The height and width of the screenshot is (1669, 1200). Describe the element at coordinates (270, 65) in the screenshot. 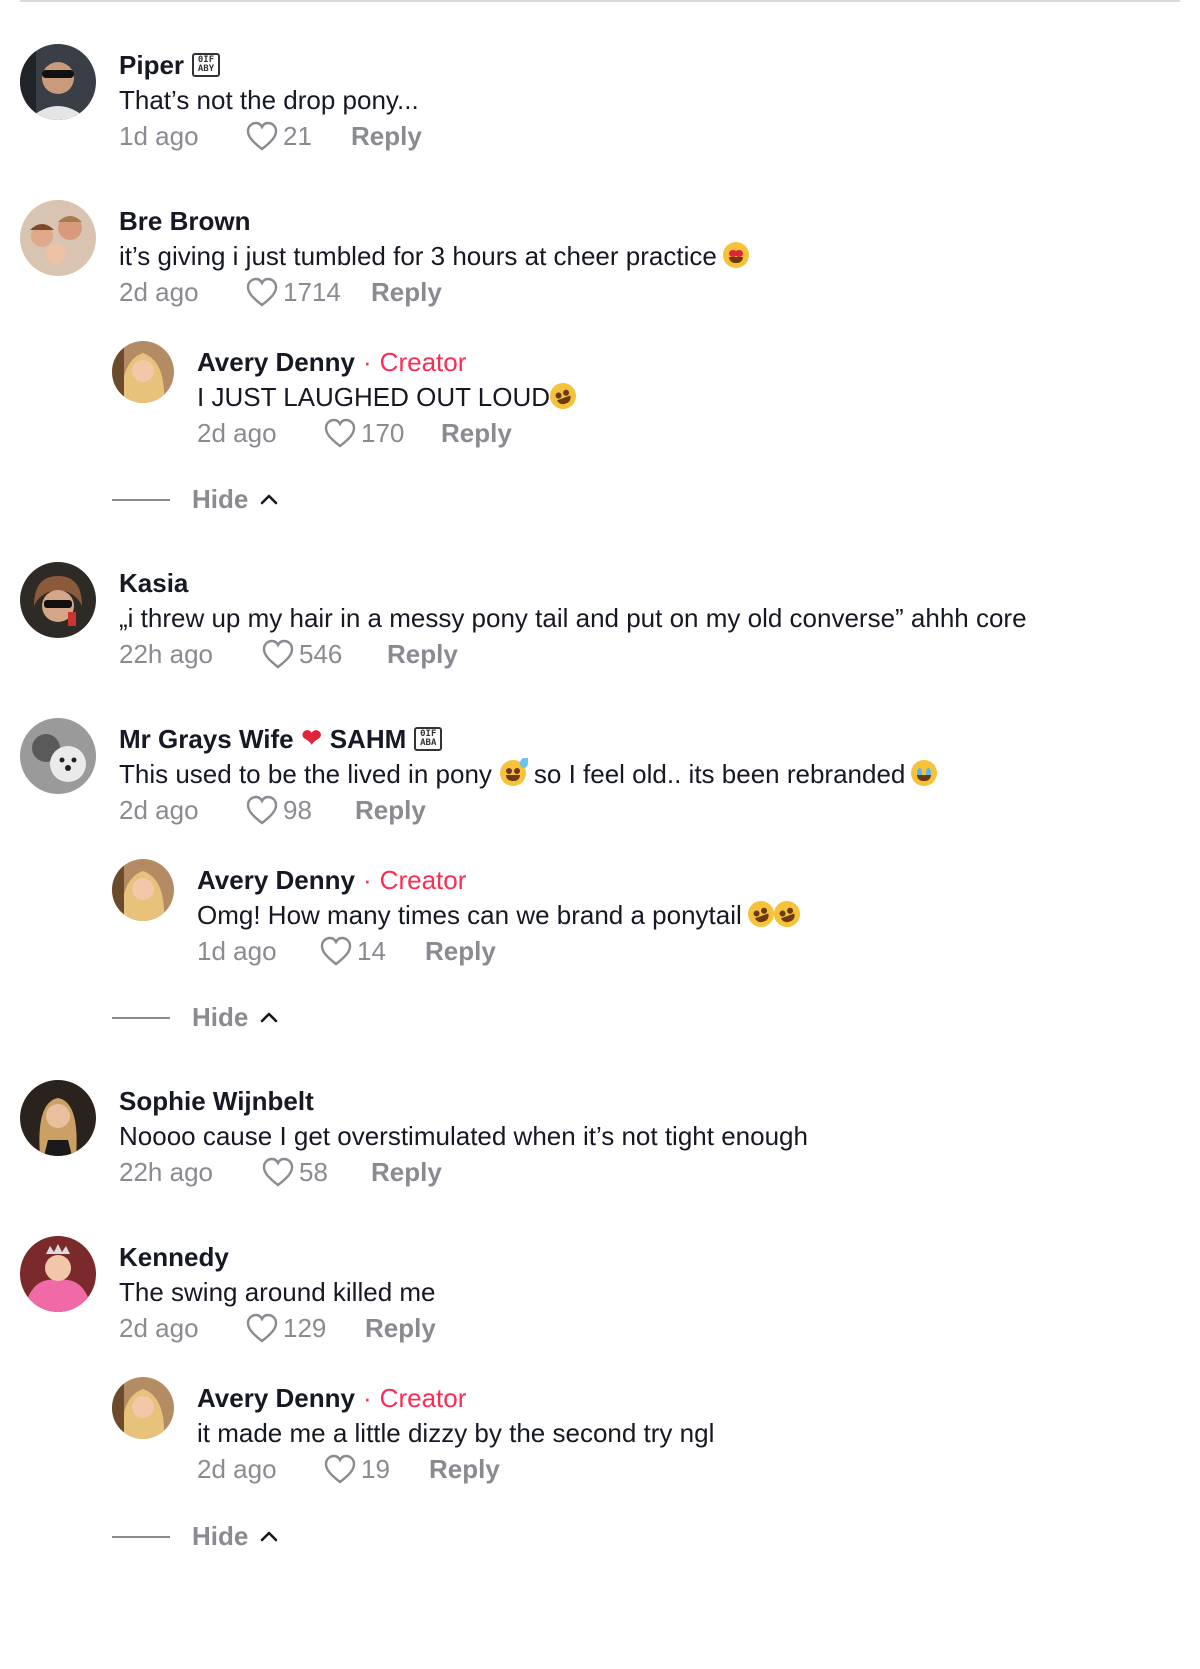

I see `username: Piper 0IF ABY` at that location.